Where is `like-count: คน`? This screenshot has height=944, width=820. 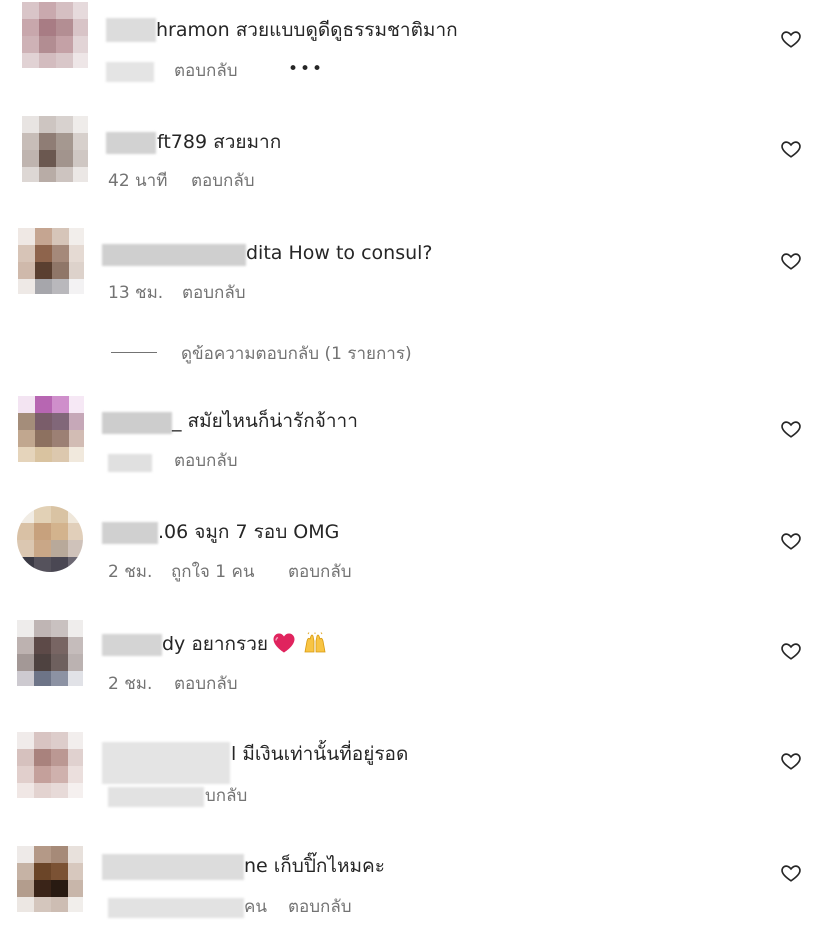
like-count: คน is located at coordinates (255, 907).